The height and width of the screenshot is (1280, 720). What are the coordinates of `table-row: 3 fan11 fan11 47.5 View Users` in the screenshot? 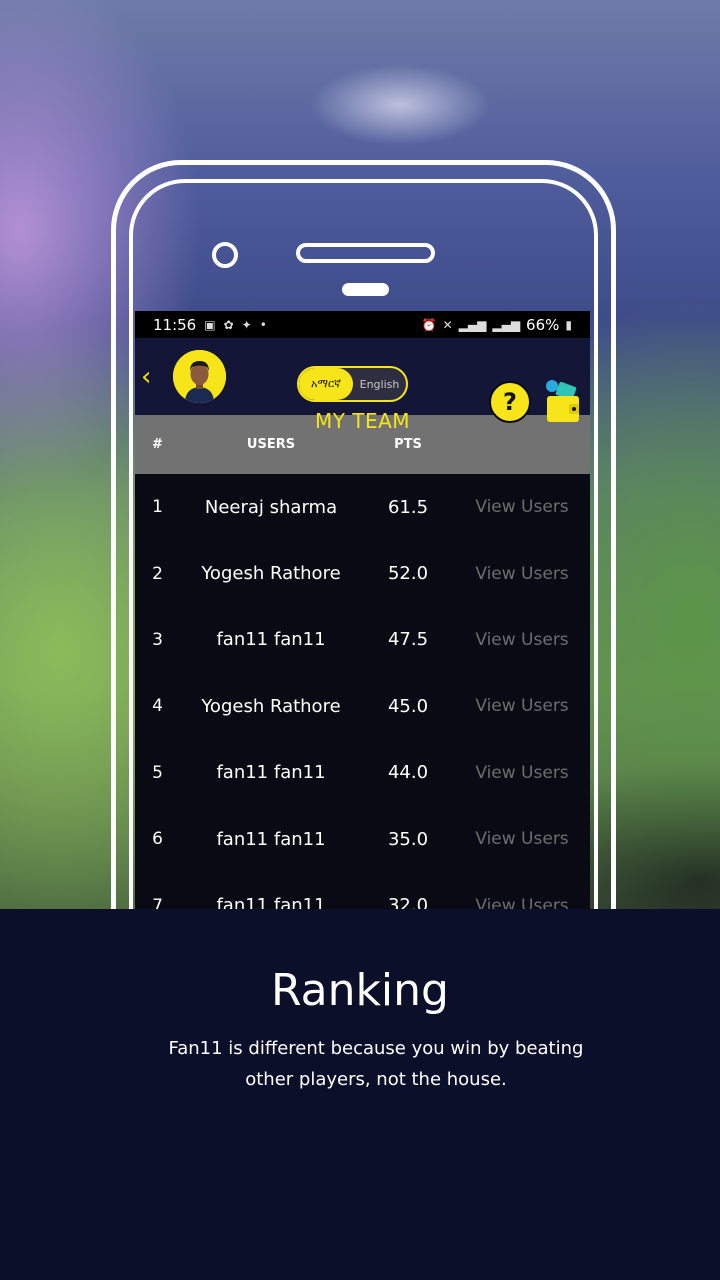 It's located at (362, 640).